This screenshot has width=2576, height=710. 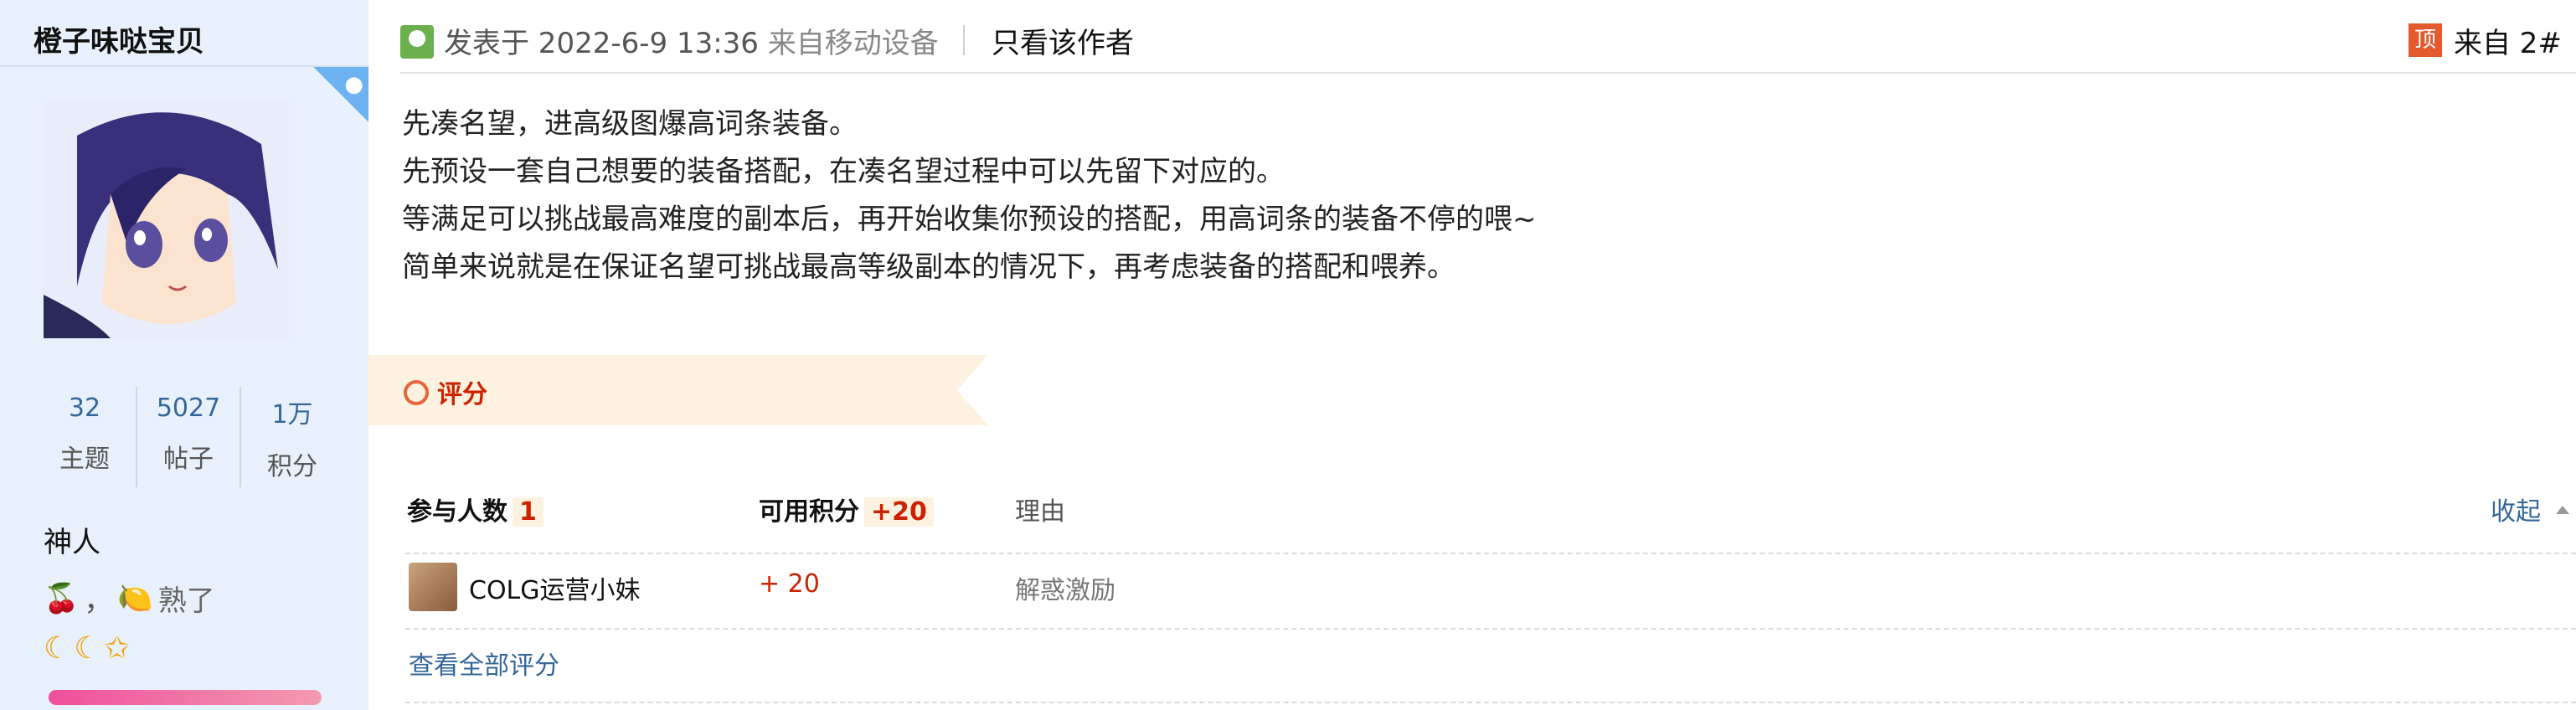 What do you see at coordinates (969, 219) in the screenshot?
I see `post-line: 等满足可以挑战最高难度的副本后，再开始收集你预设的搭配，用高词条的装备不停的喂~` at bounding box center [969, 219].